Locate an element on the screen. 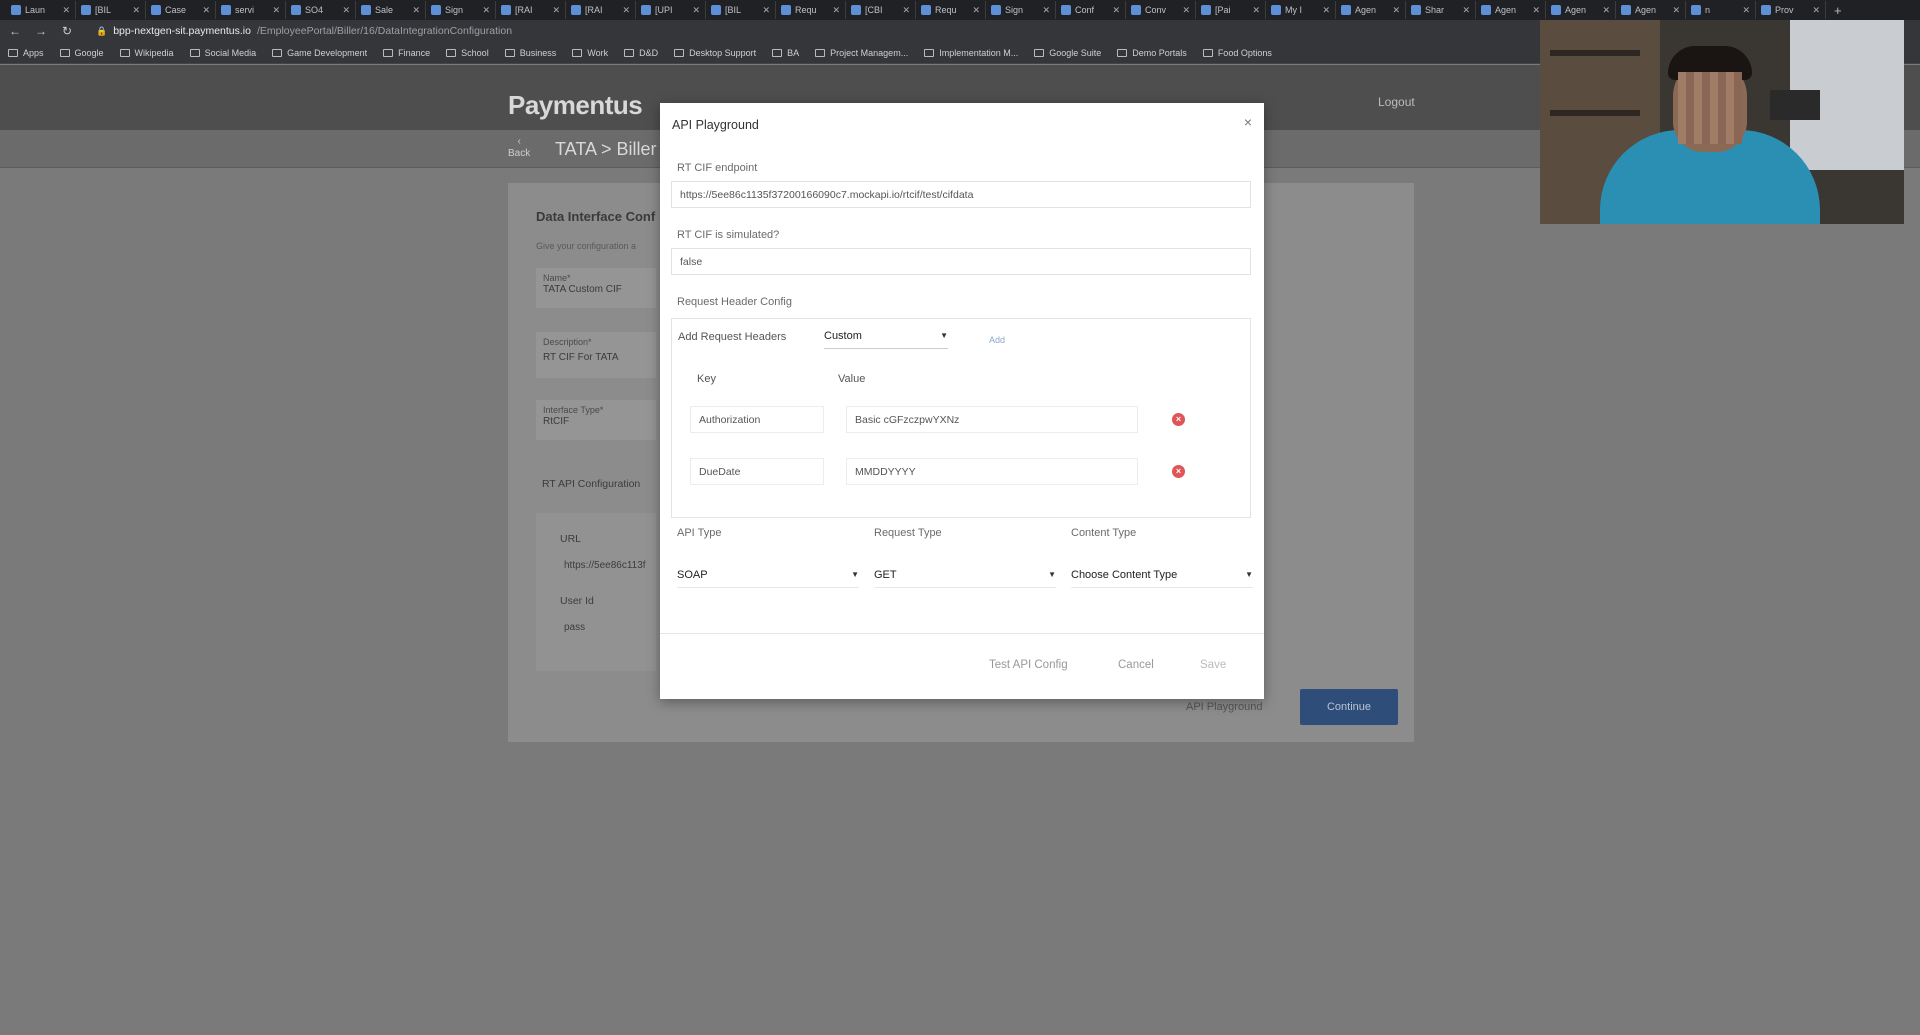 This screenshot has height=1035, width=1920. header-key-input-1: Authorization is located at coordinates (757, 419).